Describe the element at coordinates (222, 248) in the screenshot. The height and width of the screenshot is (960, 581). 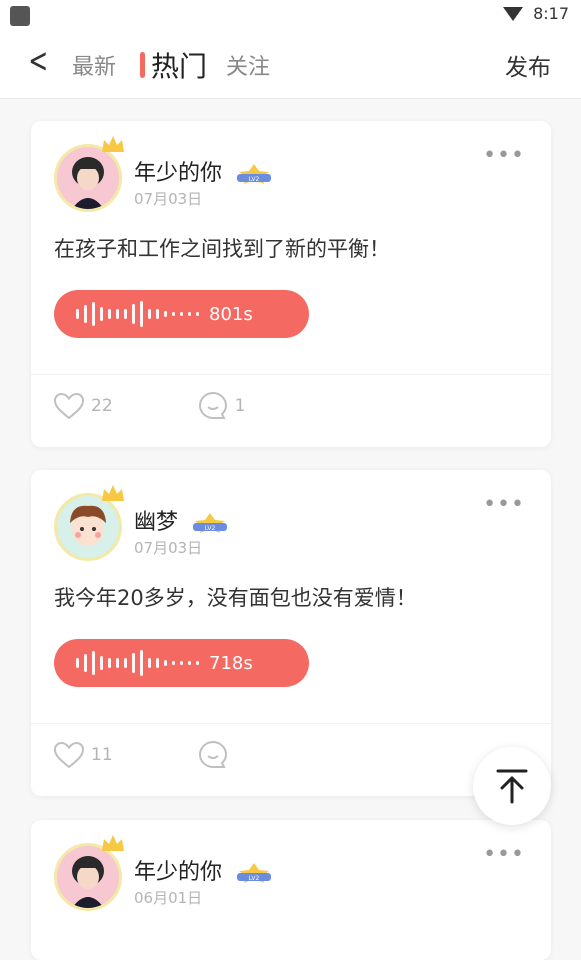
I see `post-content: 在孩子和工作之间找到了新的平衡！` at that location.